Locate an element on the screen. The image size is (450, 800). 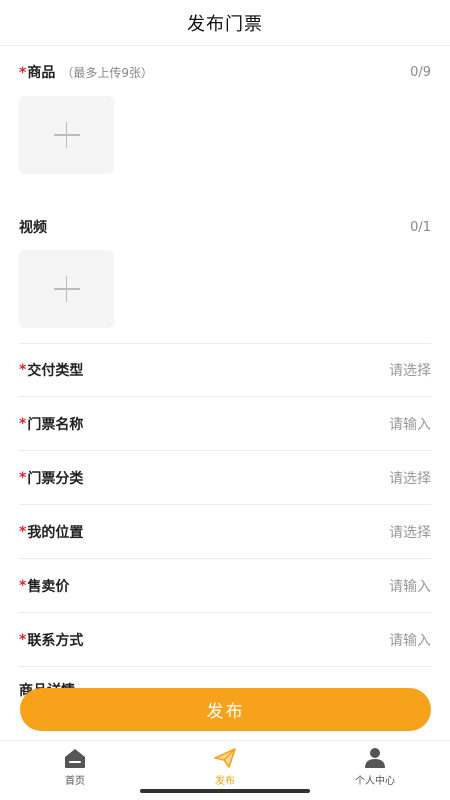
video-section-header: 视频 0/1 is located at coordinates (225, 227).